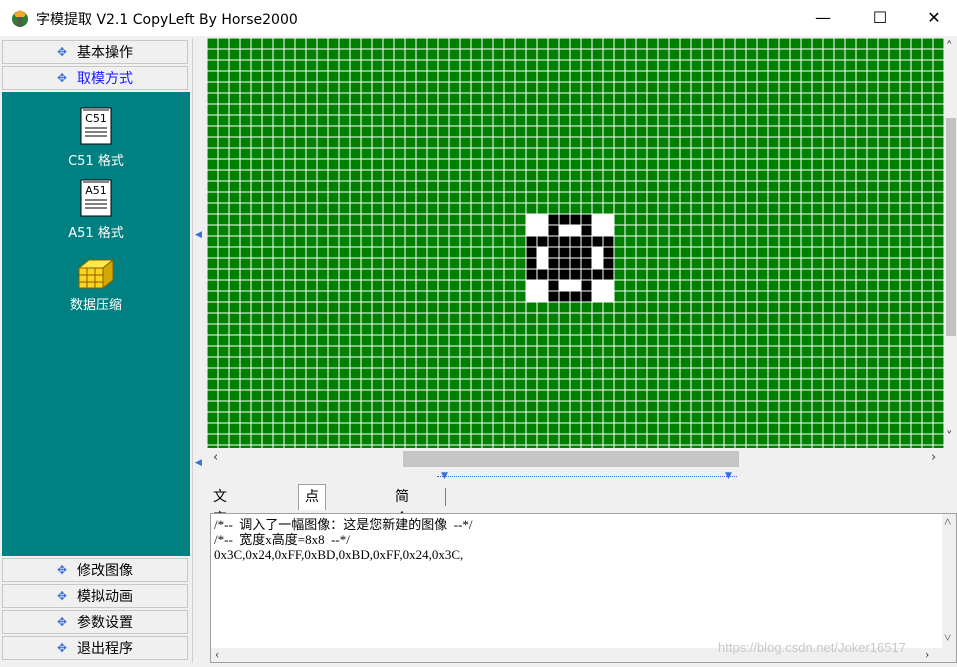 The image size is (957, 667). Describe the element at coordinates (95, 52) in the screenshot. I see `sidebar-button-basic-ops: ✥ 基本操作` at that location.